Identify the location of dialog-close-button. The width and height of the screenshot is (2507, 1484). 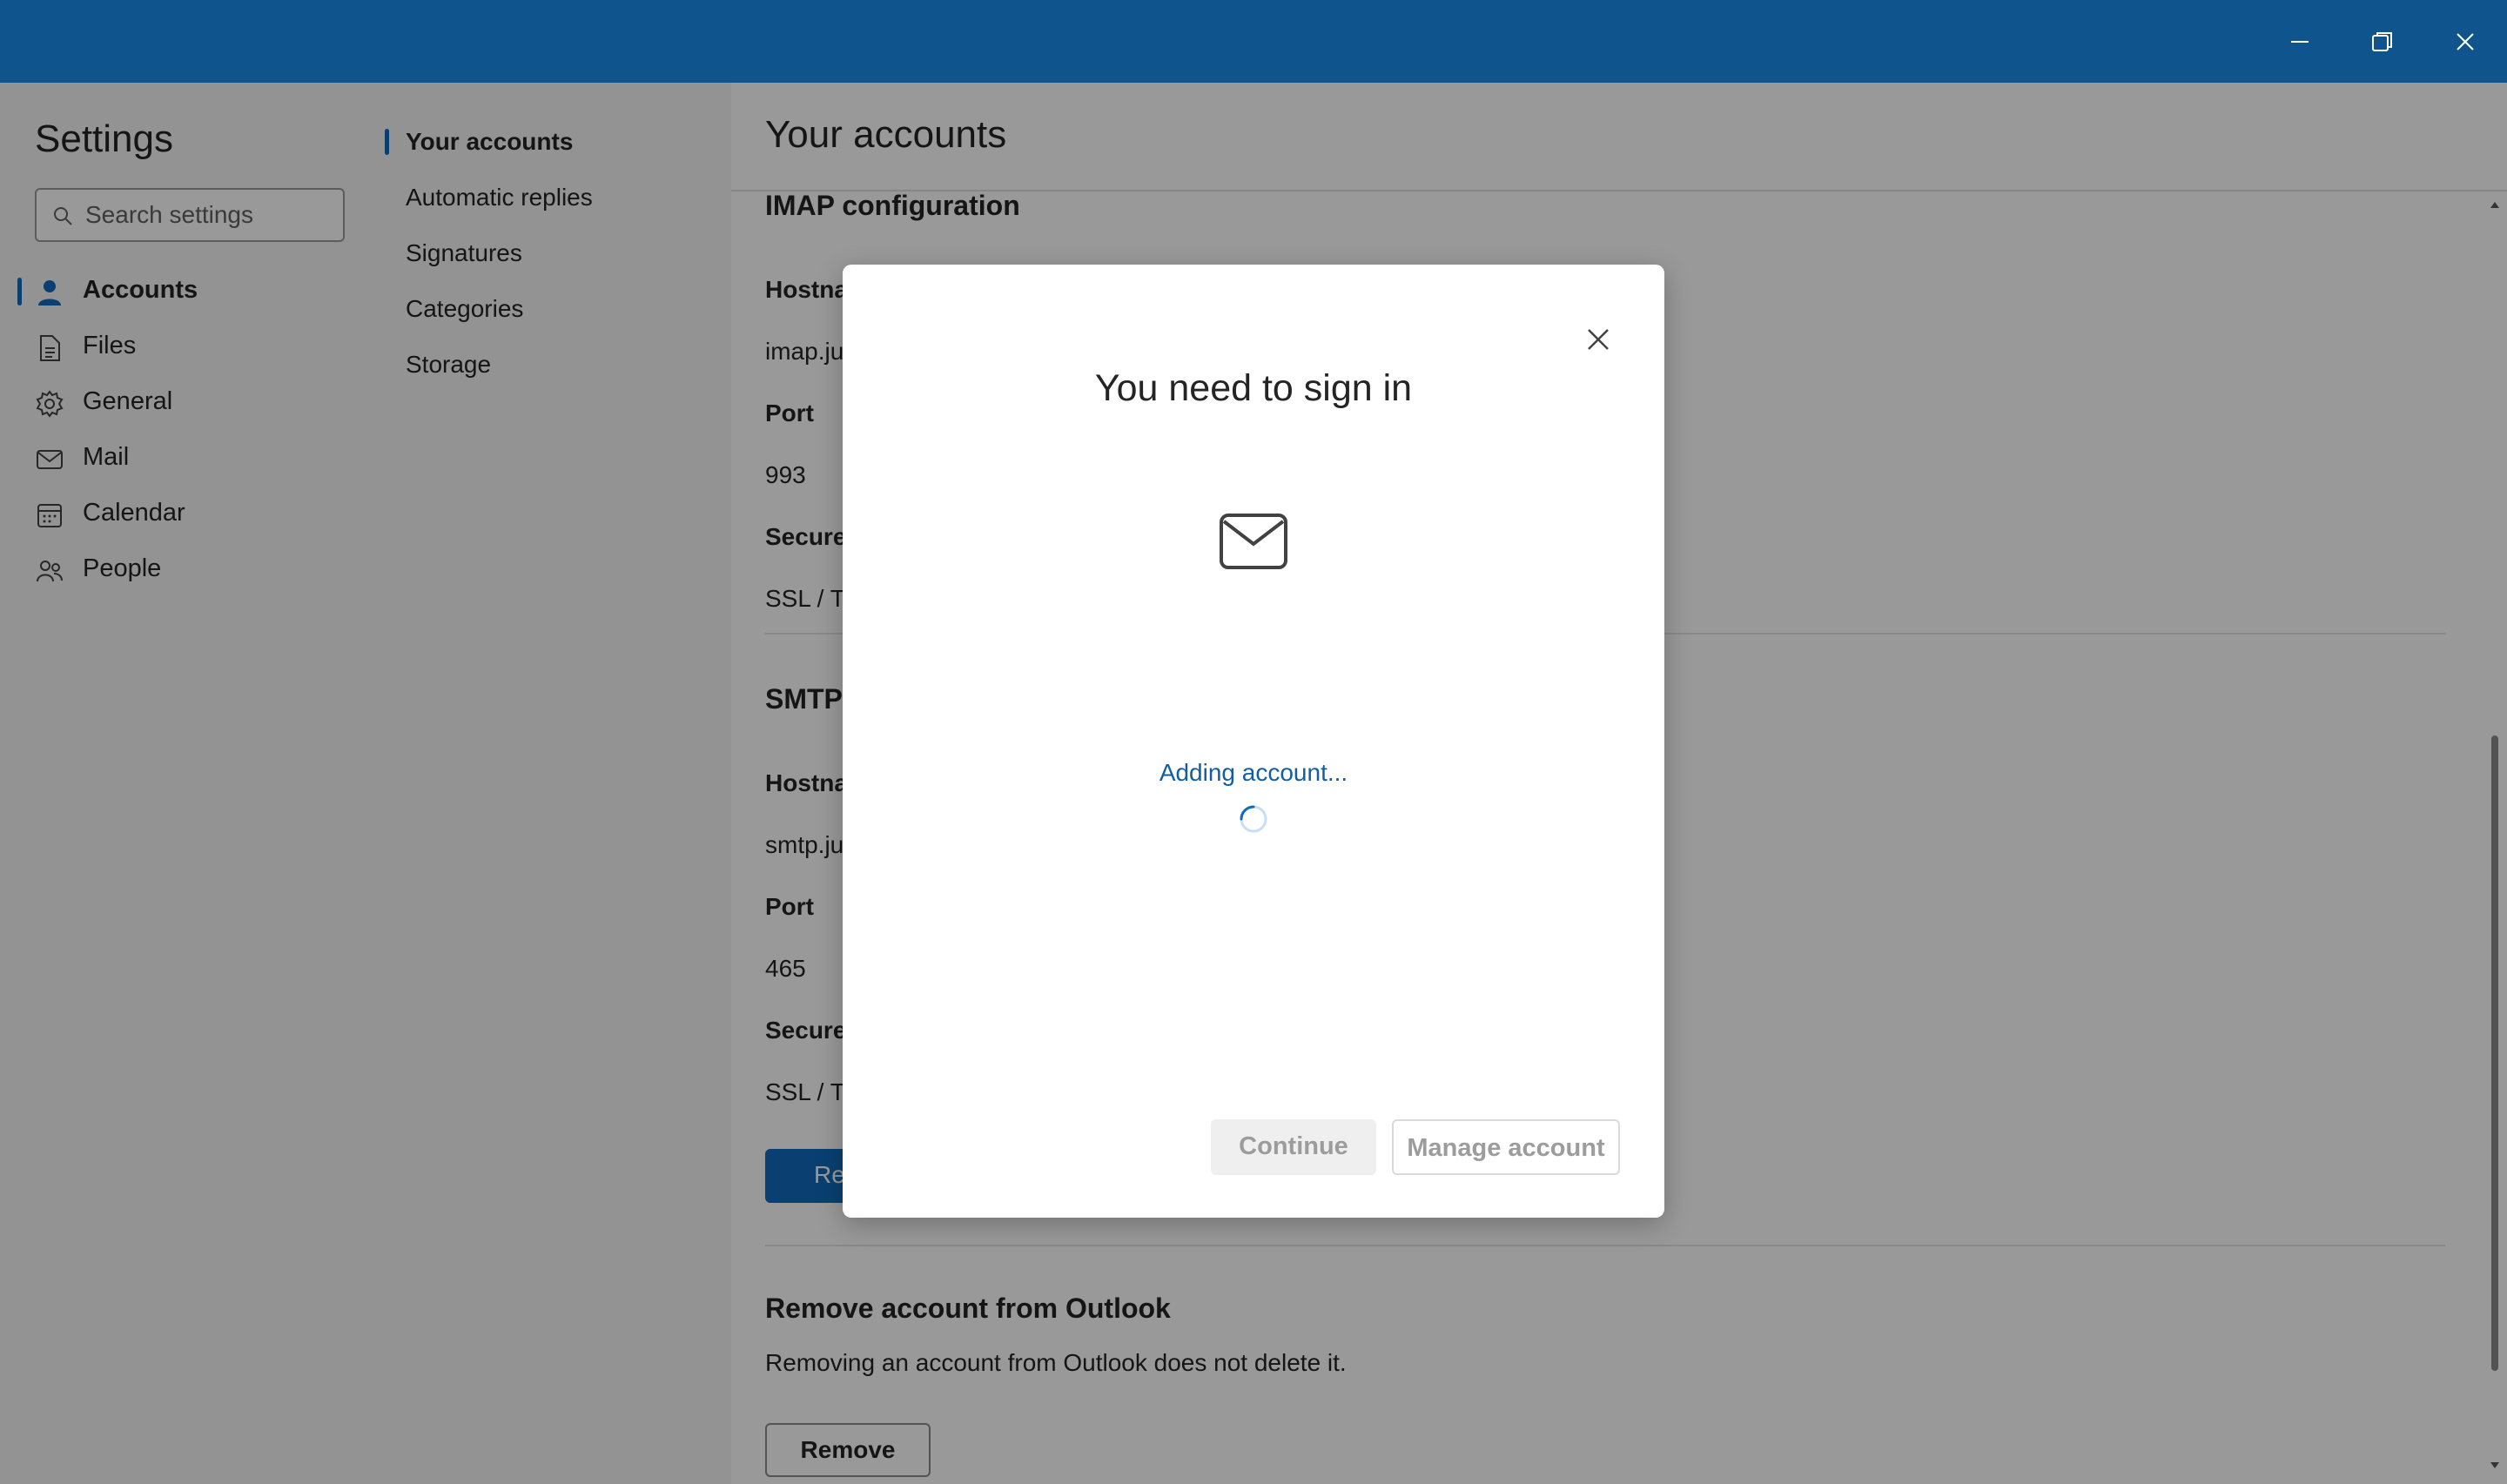
(1598, 339).